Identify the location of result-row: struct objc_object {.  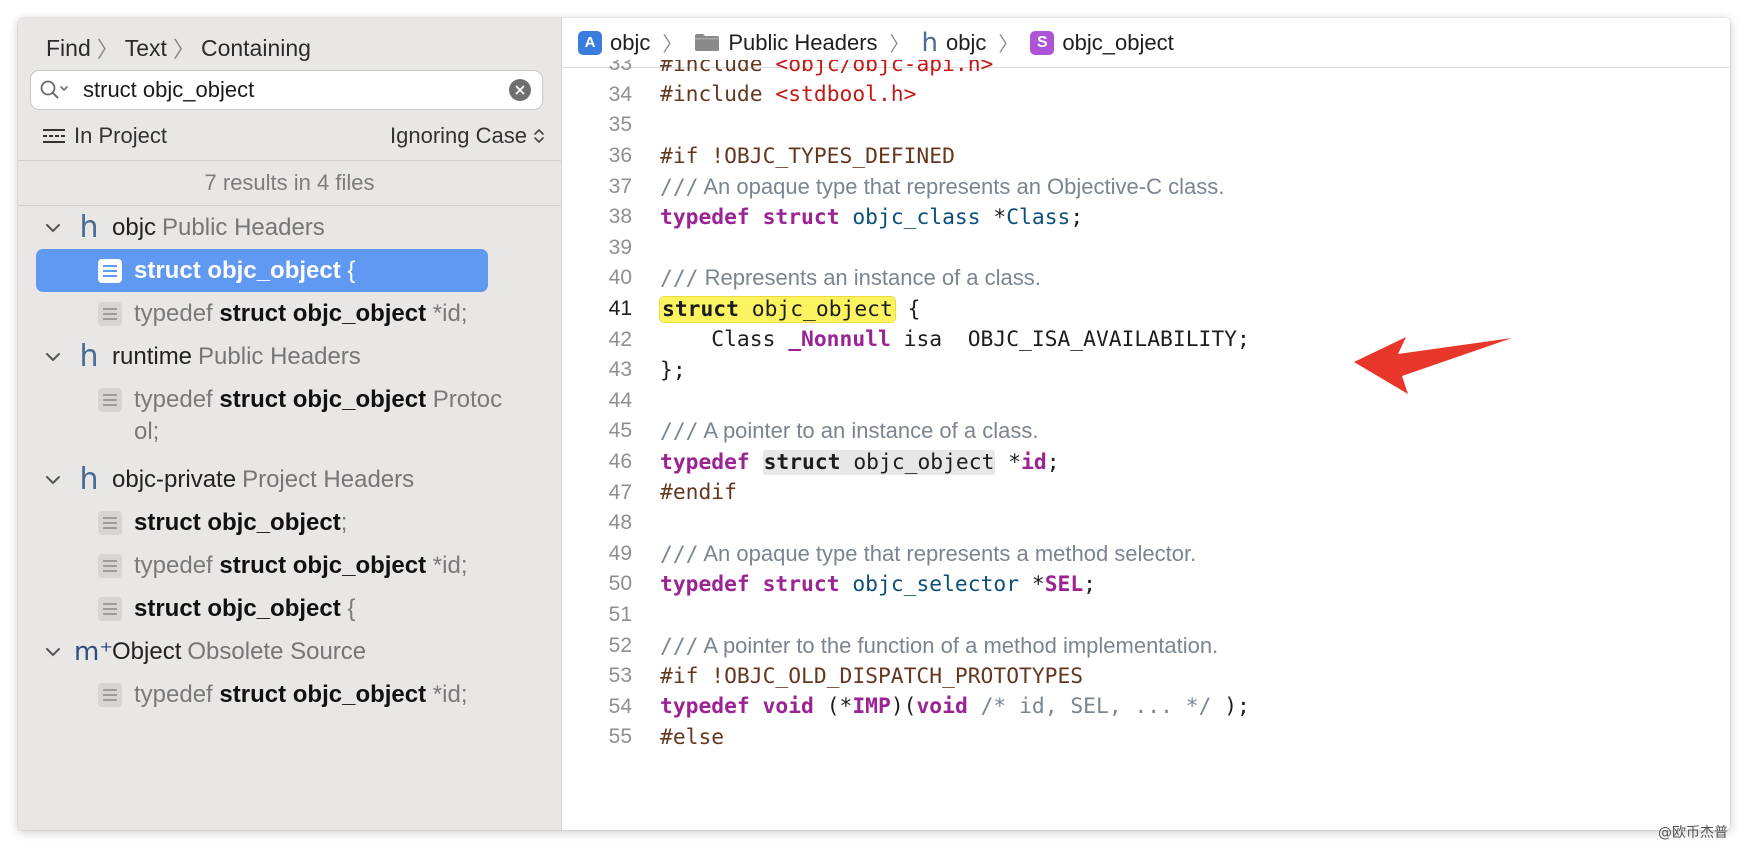
(289, 608).